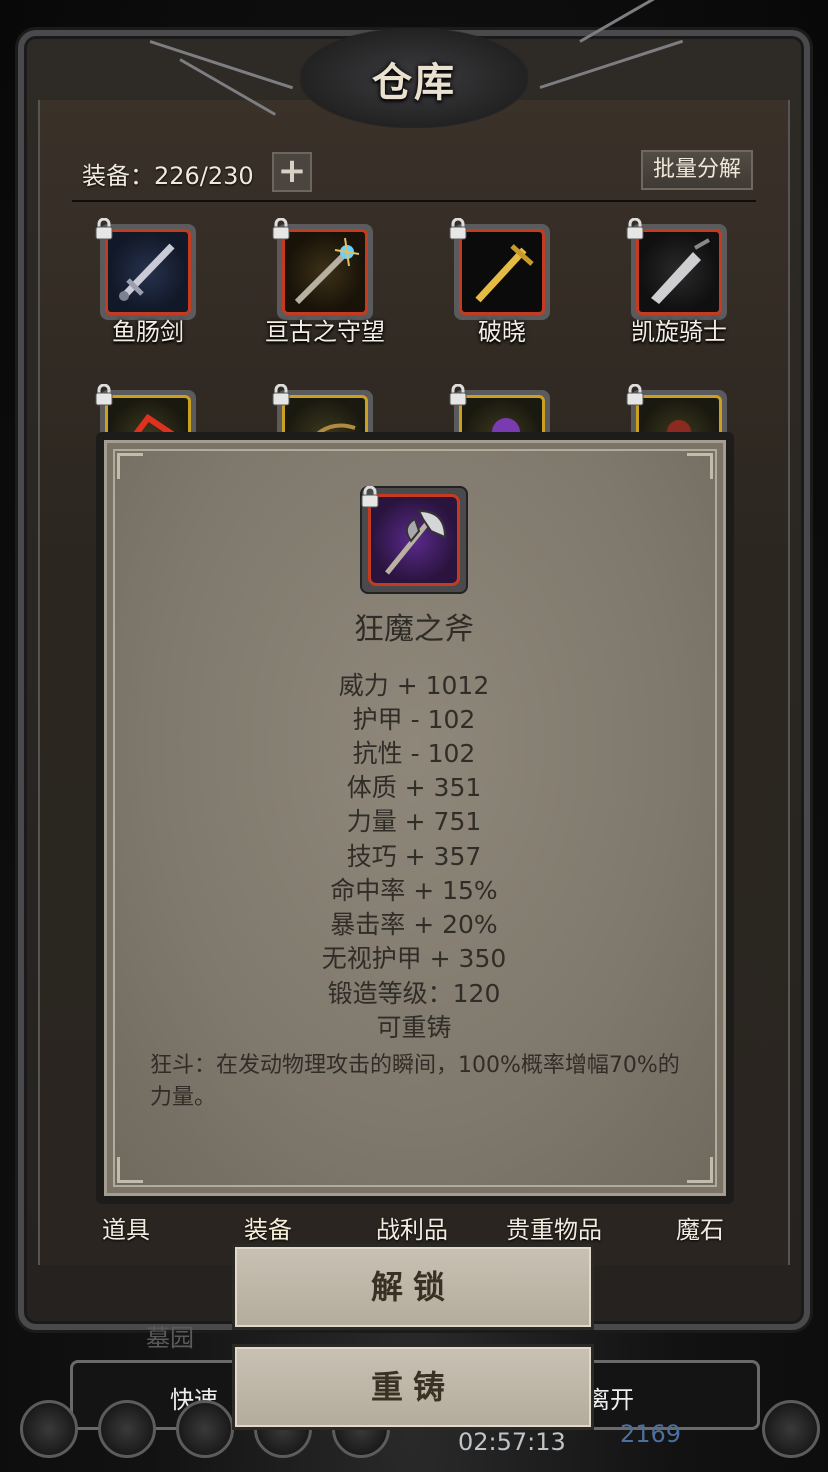  What do you see at coordinates (414, 924) in the screenshot?
I see `stat-line: 暴击率 + 20%` at bounding box center [414, 924].